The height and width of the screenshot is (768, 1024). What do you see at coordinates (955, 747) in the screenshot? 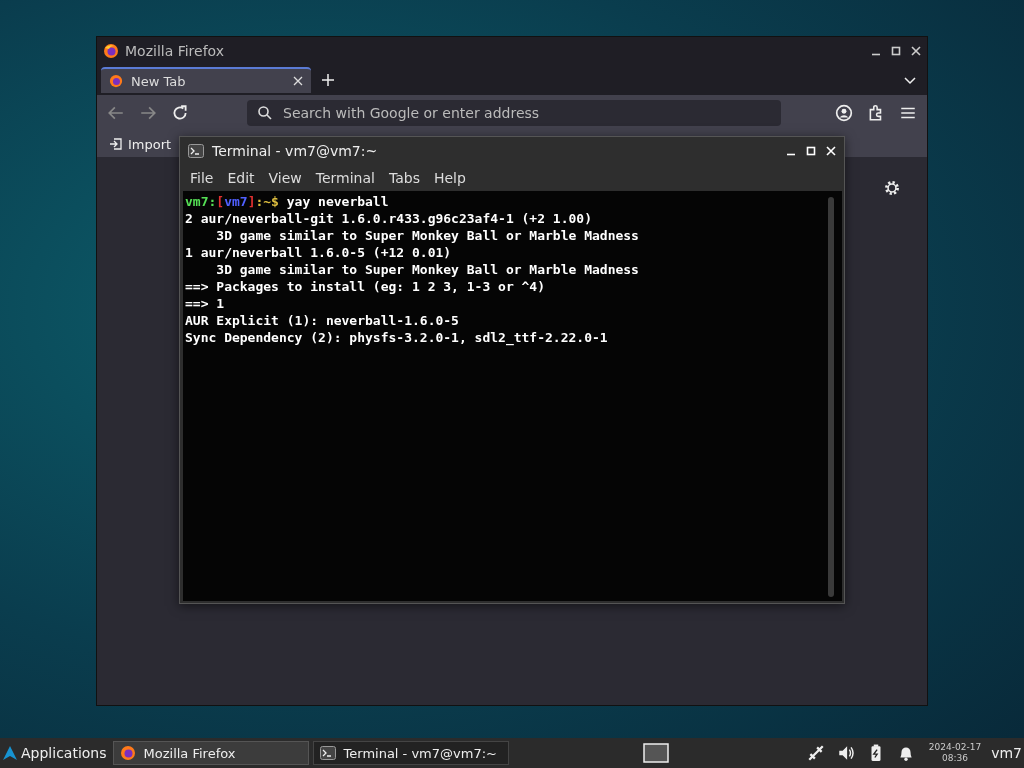
I see `clock-date: 2024-02-17` at bounding box center [955, 747].